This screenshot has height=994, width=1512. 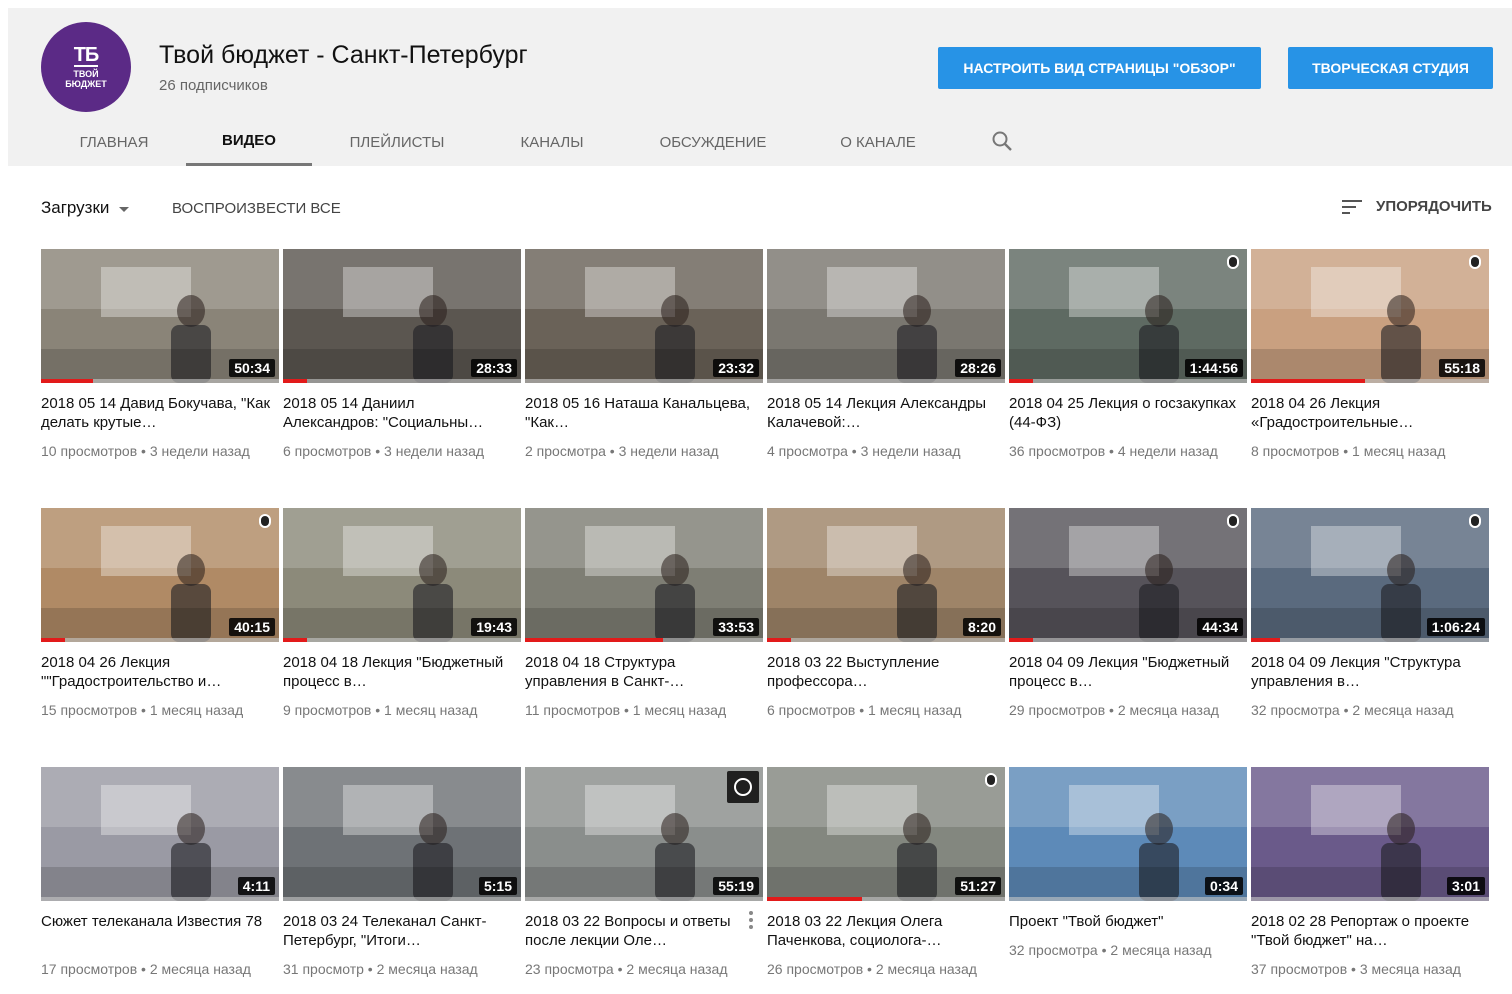 What do you see at coordinates (1353, 206) in the screenshot?
I see `sort-icon` at bounding box center [1353, 206].